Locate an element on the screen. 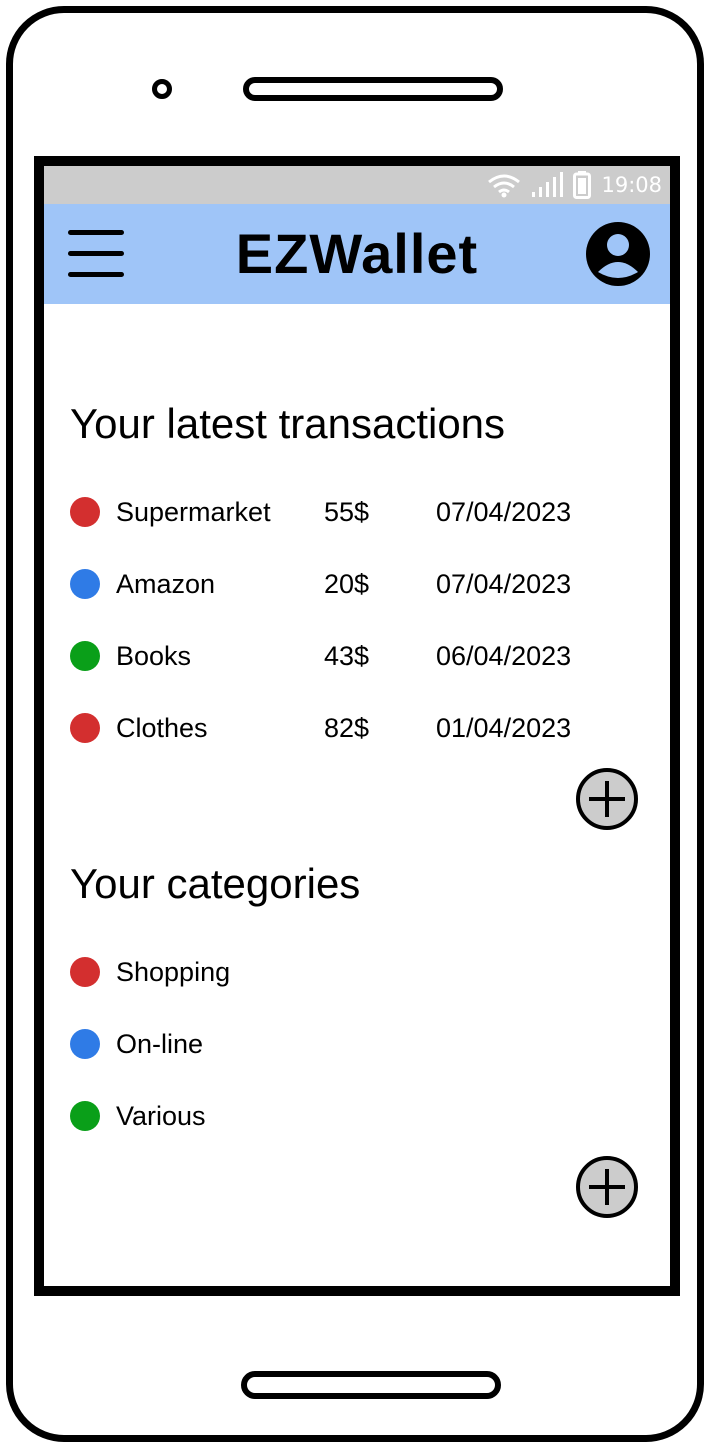 This screenshot has height=1450, width=712. transaction-row: Books 43$ 06/04/2023 is located at coordinates (360, 656).